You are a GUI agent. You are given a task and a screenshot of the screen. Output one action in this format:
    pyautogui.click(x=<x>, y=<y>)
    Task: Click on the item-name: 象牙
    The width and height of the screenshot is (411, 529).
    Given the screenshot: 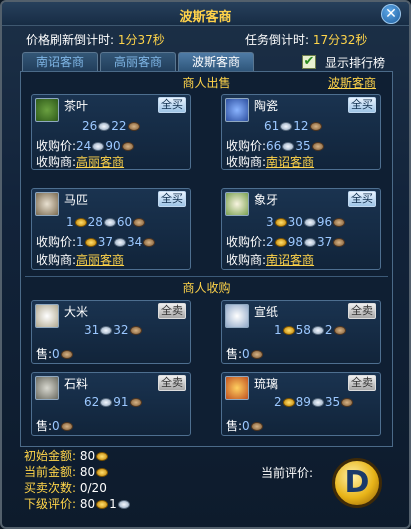 What is the action you would take?
    pyautogui.click(x=266, y=200)
    